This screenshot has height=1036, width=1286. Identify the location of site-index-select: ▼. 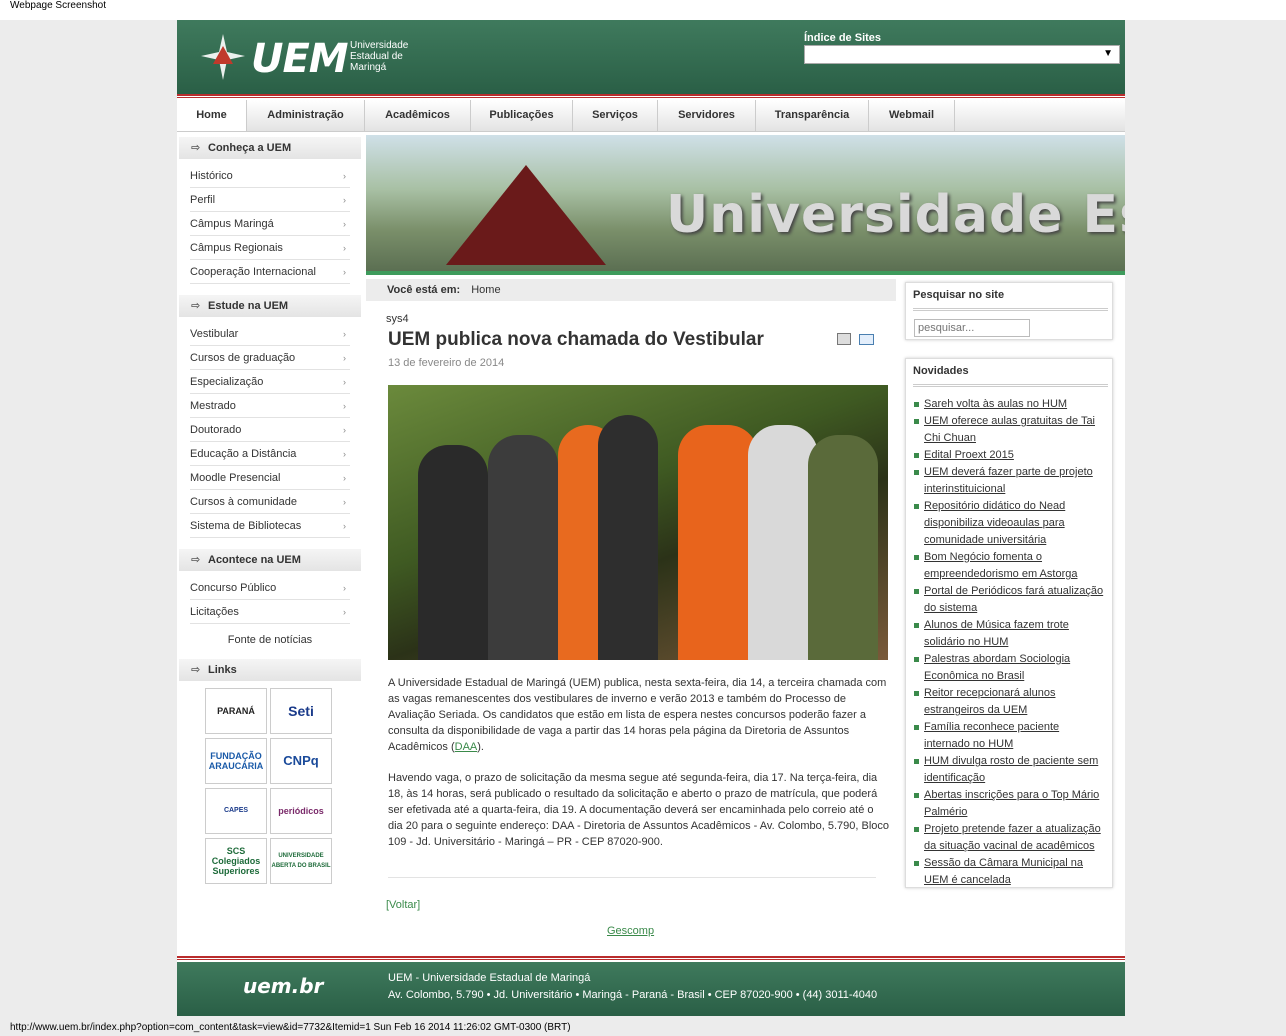
(962, 54).